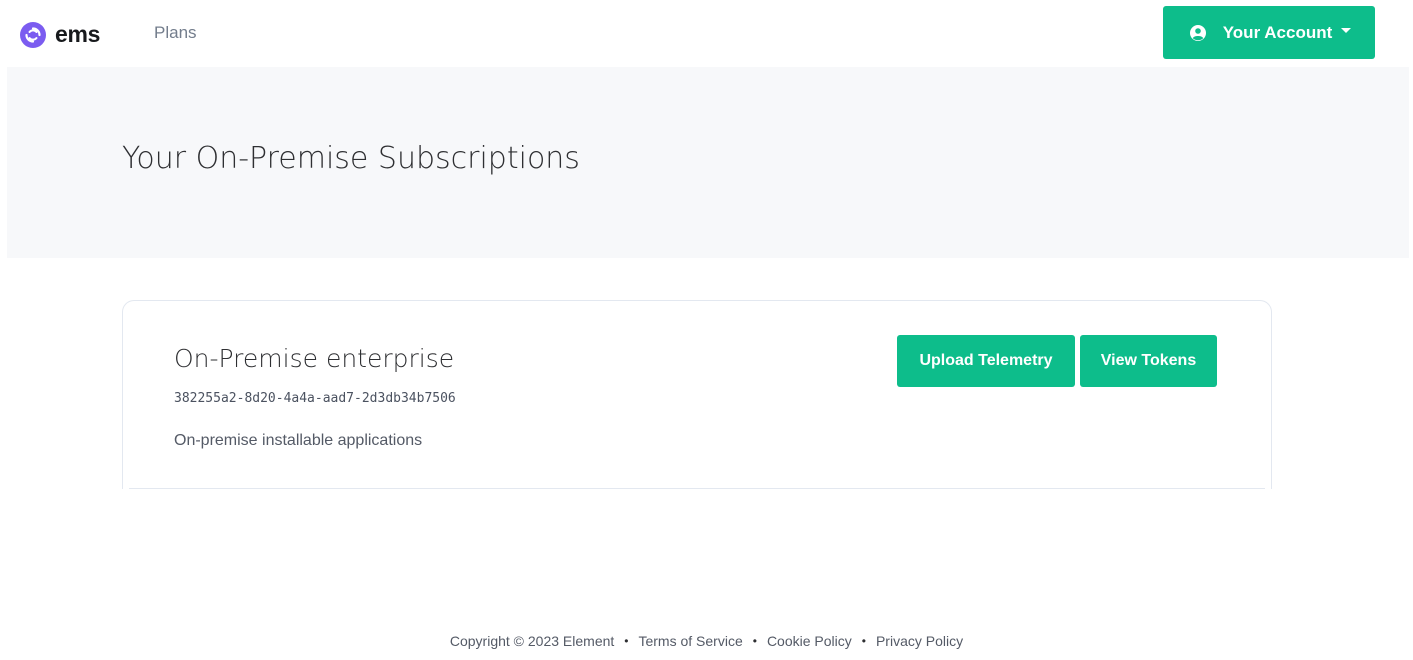  What do you see at coordinates (532, 641) in the screenshot?
I see `footer-copyright: Copyright © 2023 Element` at bounding box center [532, 641].